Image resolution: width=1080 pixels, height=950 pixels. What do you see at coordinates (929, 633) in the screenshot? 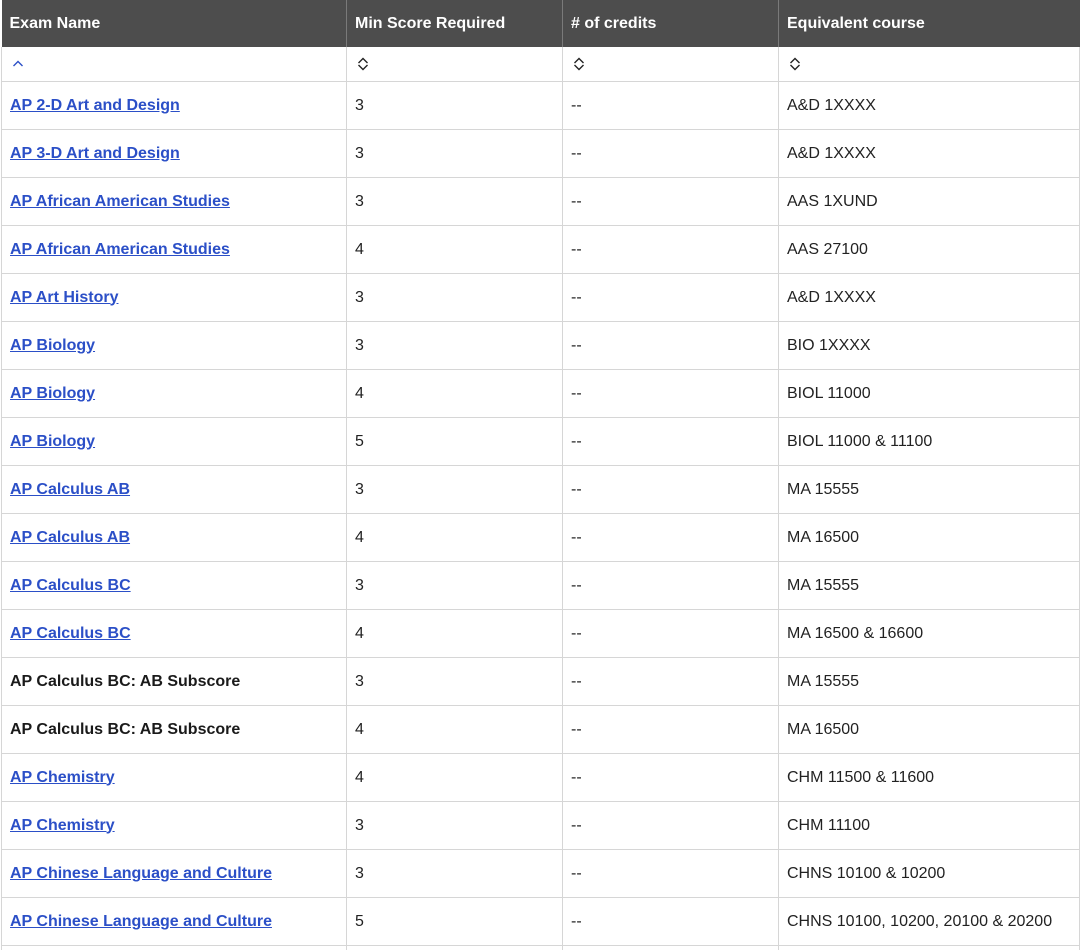
I see `cell-equivalent-course: MA 16500 & 16600` at bounding box center [929, 633].